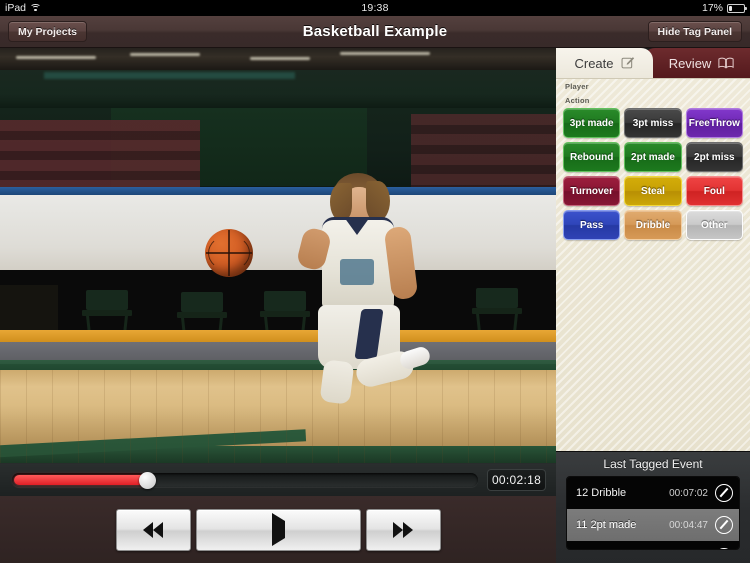  I want to click on gym-teal-band, so click(169, 75).